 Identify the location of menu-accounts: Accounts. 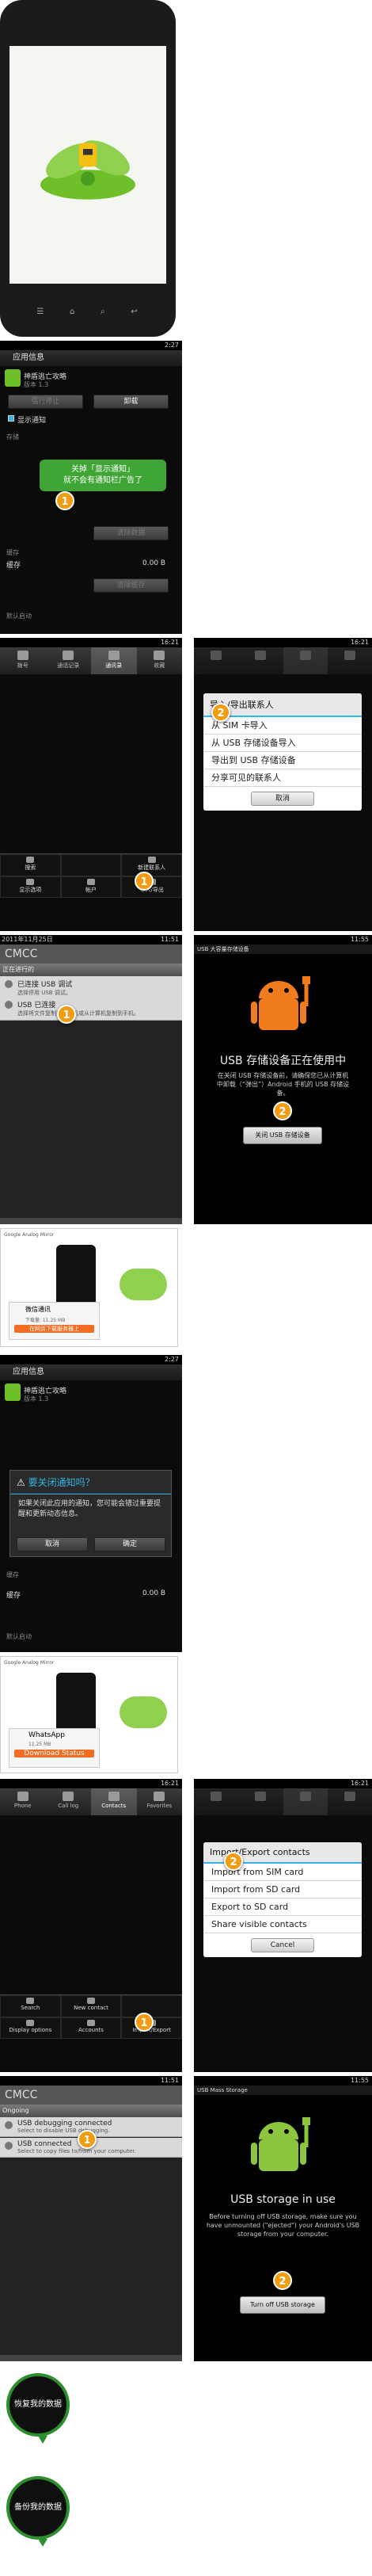
(91, 2028).